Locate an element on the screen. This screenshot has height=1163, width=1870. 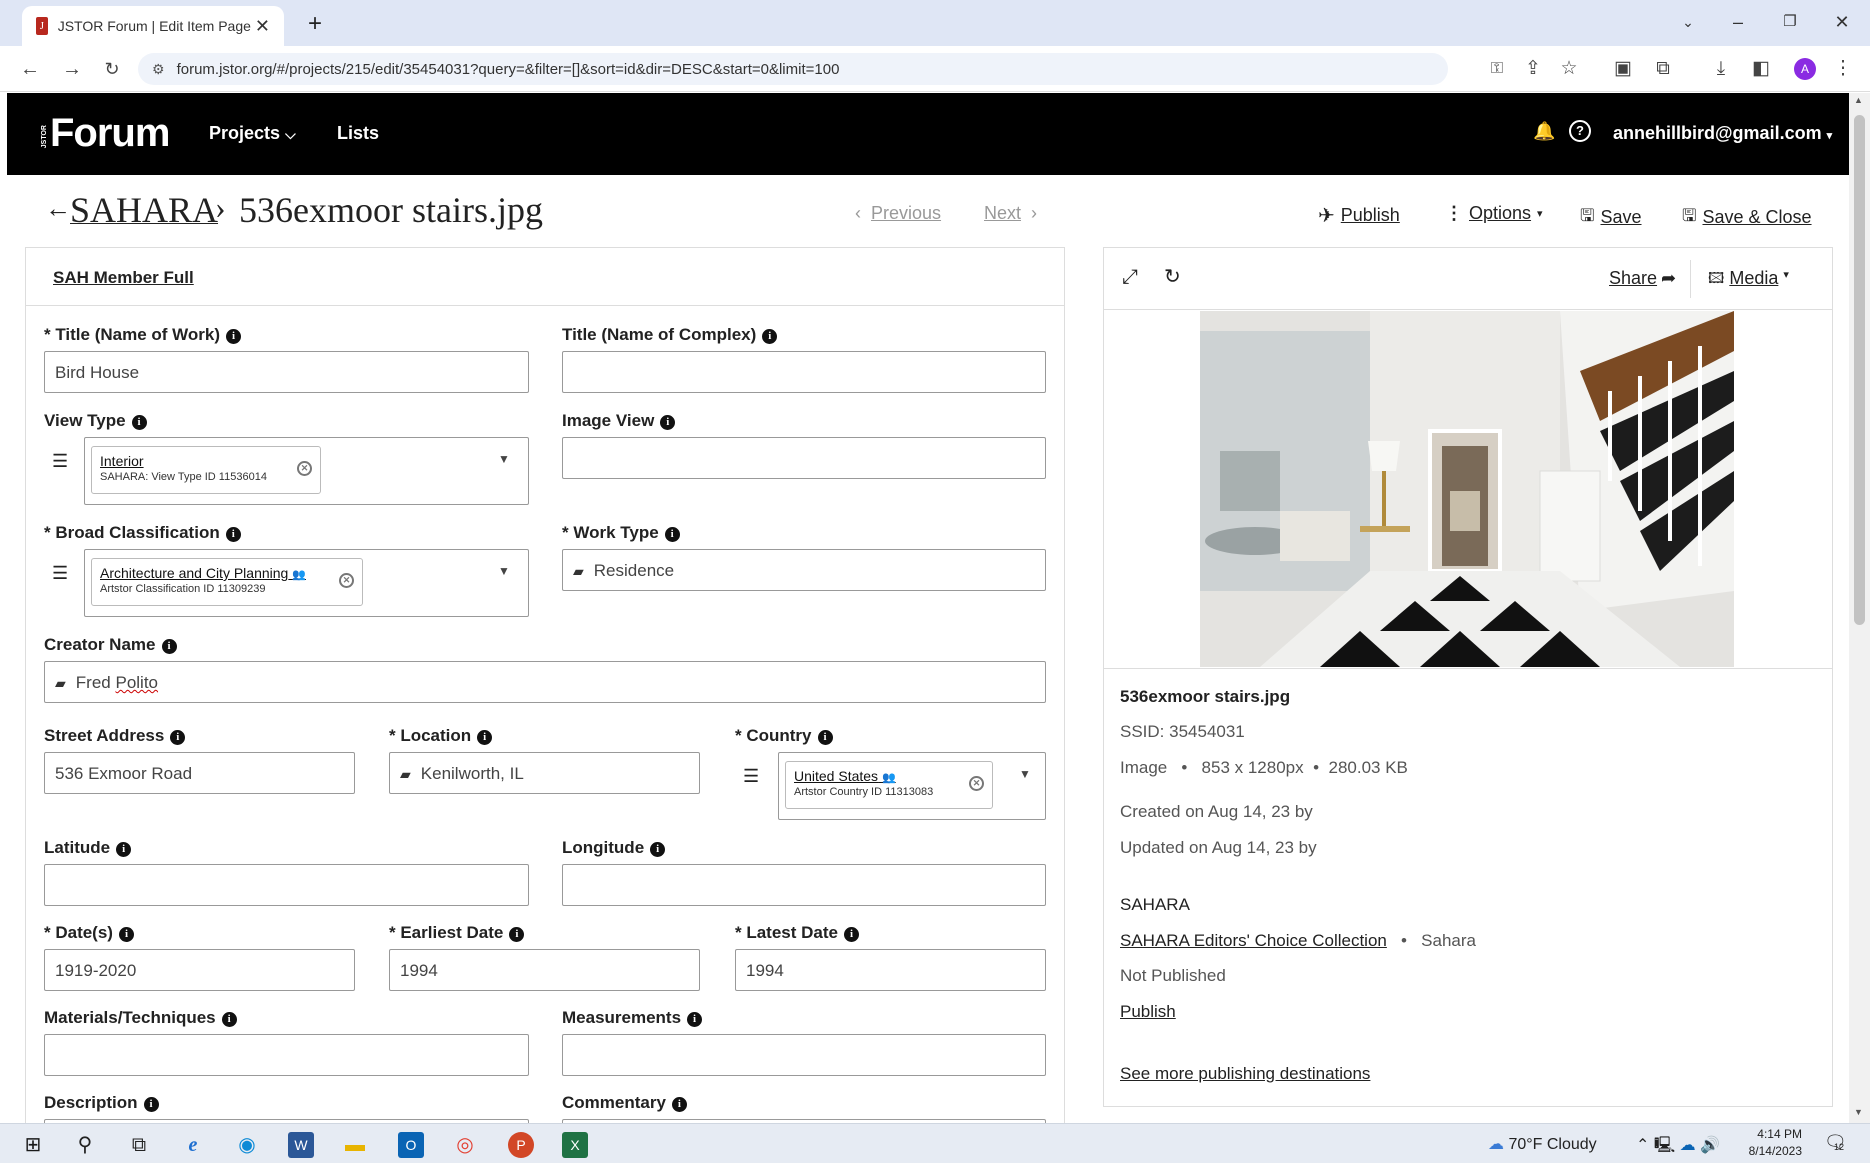
work-type-input: ▰ Residence is located at coordinates (804, 570).